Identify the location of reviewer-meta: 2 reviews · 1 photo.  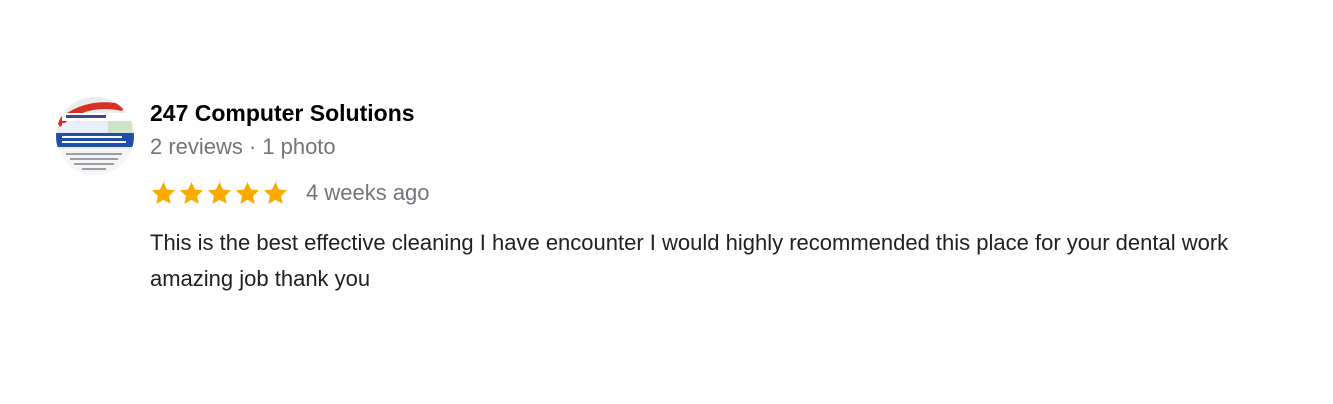
(730, 147).